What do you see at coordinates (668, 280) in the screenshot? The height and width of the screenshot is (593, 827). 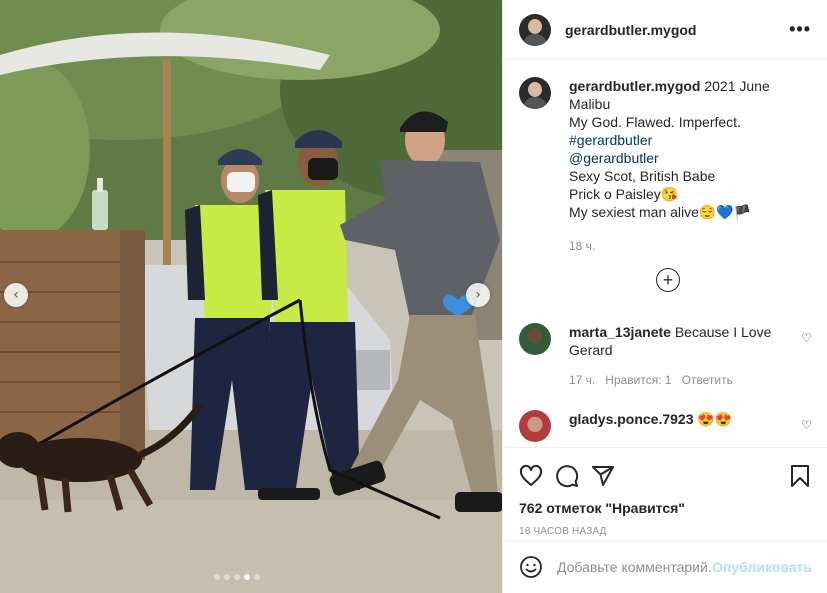 I see `load-more-comments-icon: +` at bounding box center [668, 280].